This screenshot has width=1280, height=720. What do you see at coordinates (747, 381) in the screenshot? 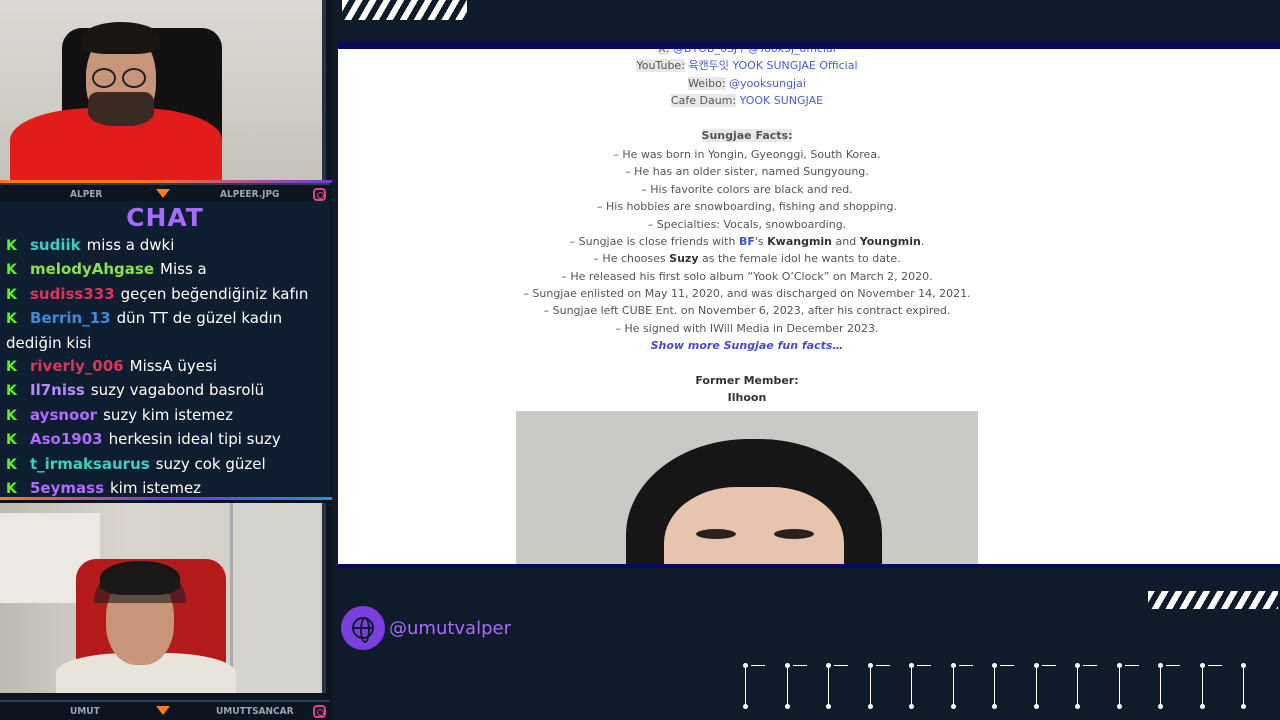
I see `former-member-heading: Former Member:` at bounding box center [747, 381].